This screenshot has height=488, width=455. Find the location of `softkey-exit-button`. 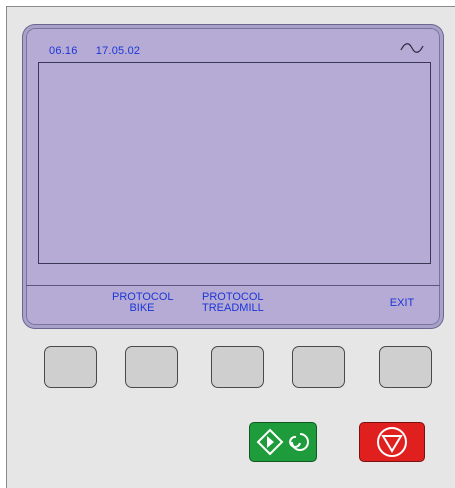

softkey-exit-button is located at coordinates (405, 367).